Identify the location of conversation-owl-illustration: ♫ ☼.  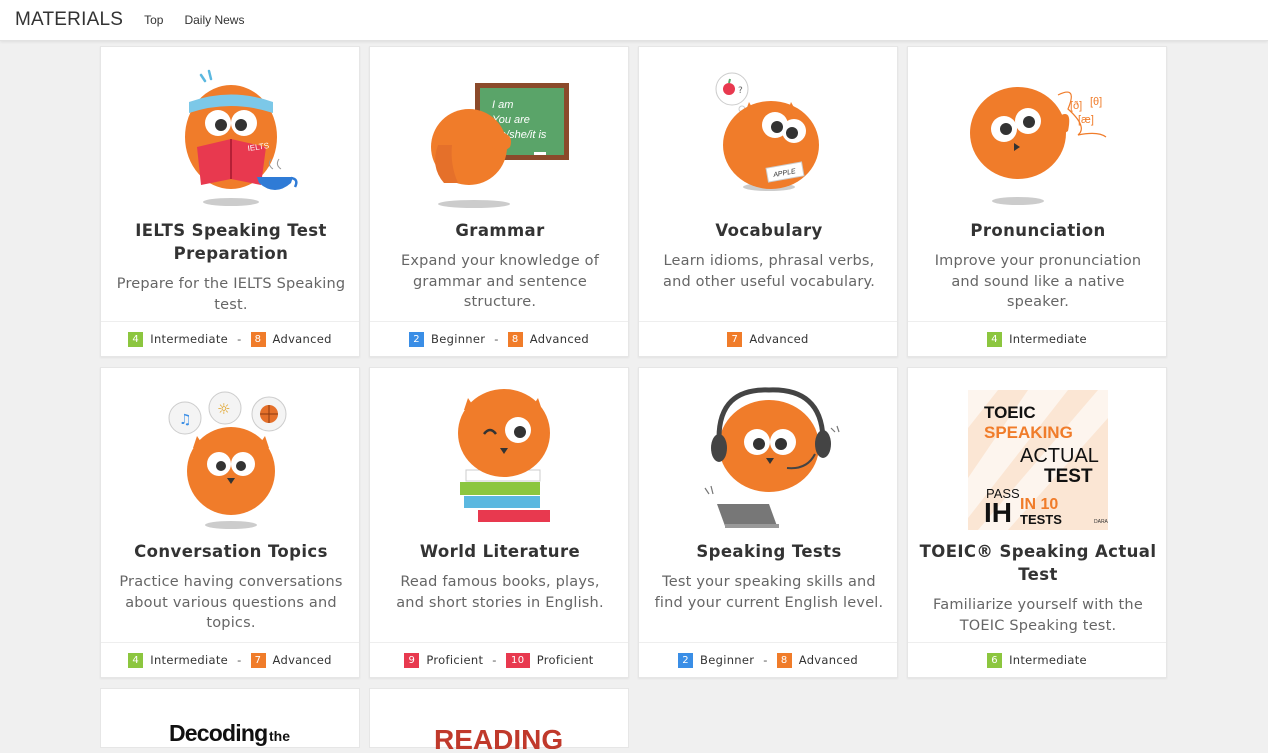
(227, 460).